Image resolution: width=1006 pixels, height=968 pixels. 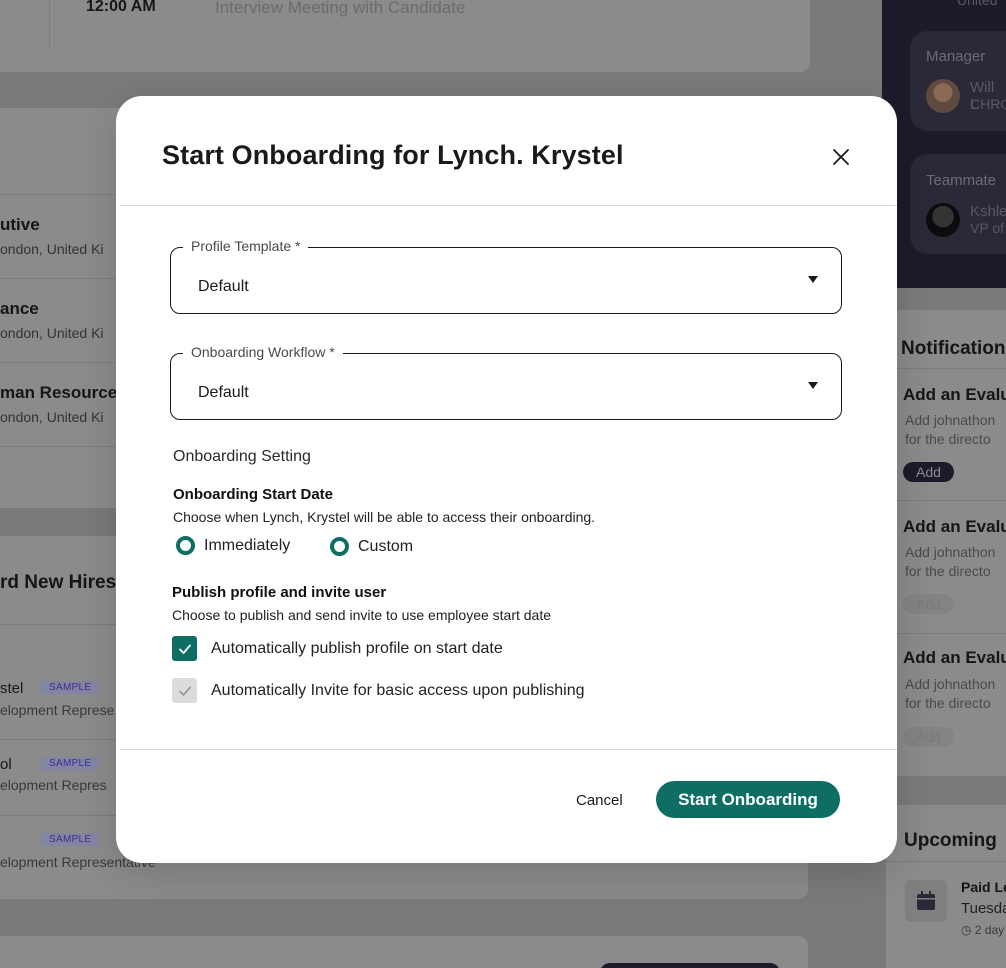 What do you see at coordinates (58, 582) in the screenshot?
I see `new-hires-title: rd New Hires` at bounding box center [58, 582].